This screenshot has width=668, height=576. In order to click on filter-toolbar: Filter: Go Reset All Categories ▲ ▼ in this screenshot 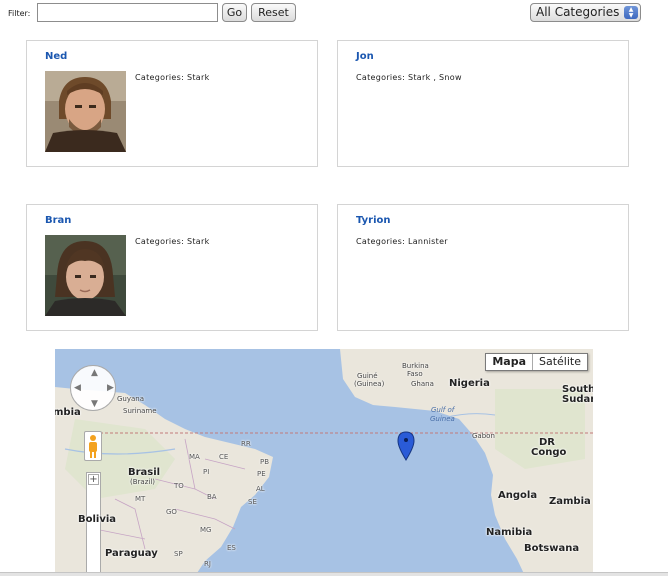, I will do `click(334, 13)`.